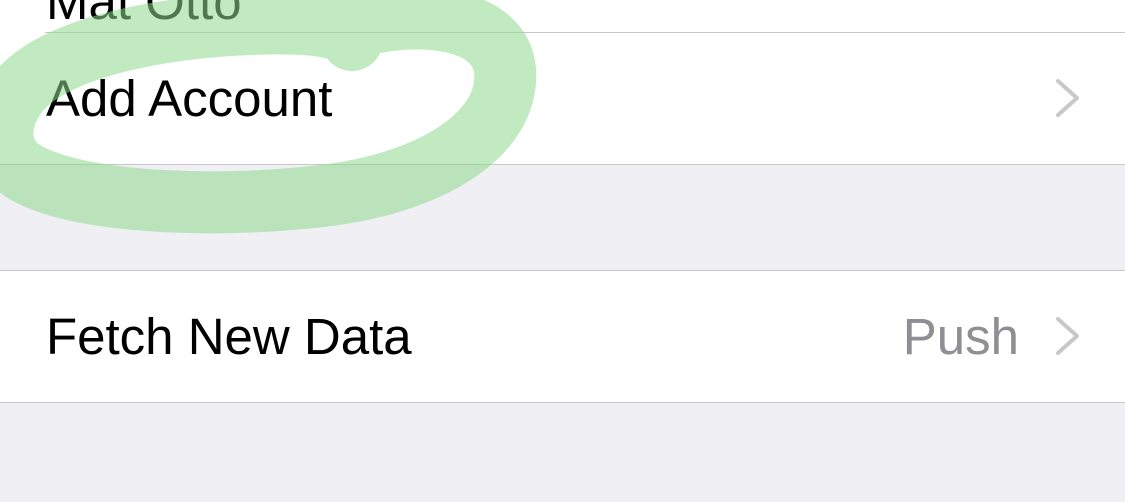 This screenshot has width=1125, height=502. What do you see at coordinates (562, 16) in the screenshot?
I see `account-row-partial: Mat Otto` at bounding box center [562, 16].